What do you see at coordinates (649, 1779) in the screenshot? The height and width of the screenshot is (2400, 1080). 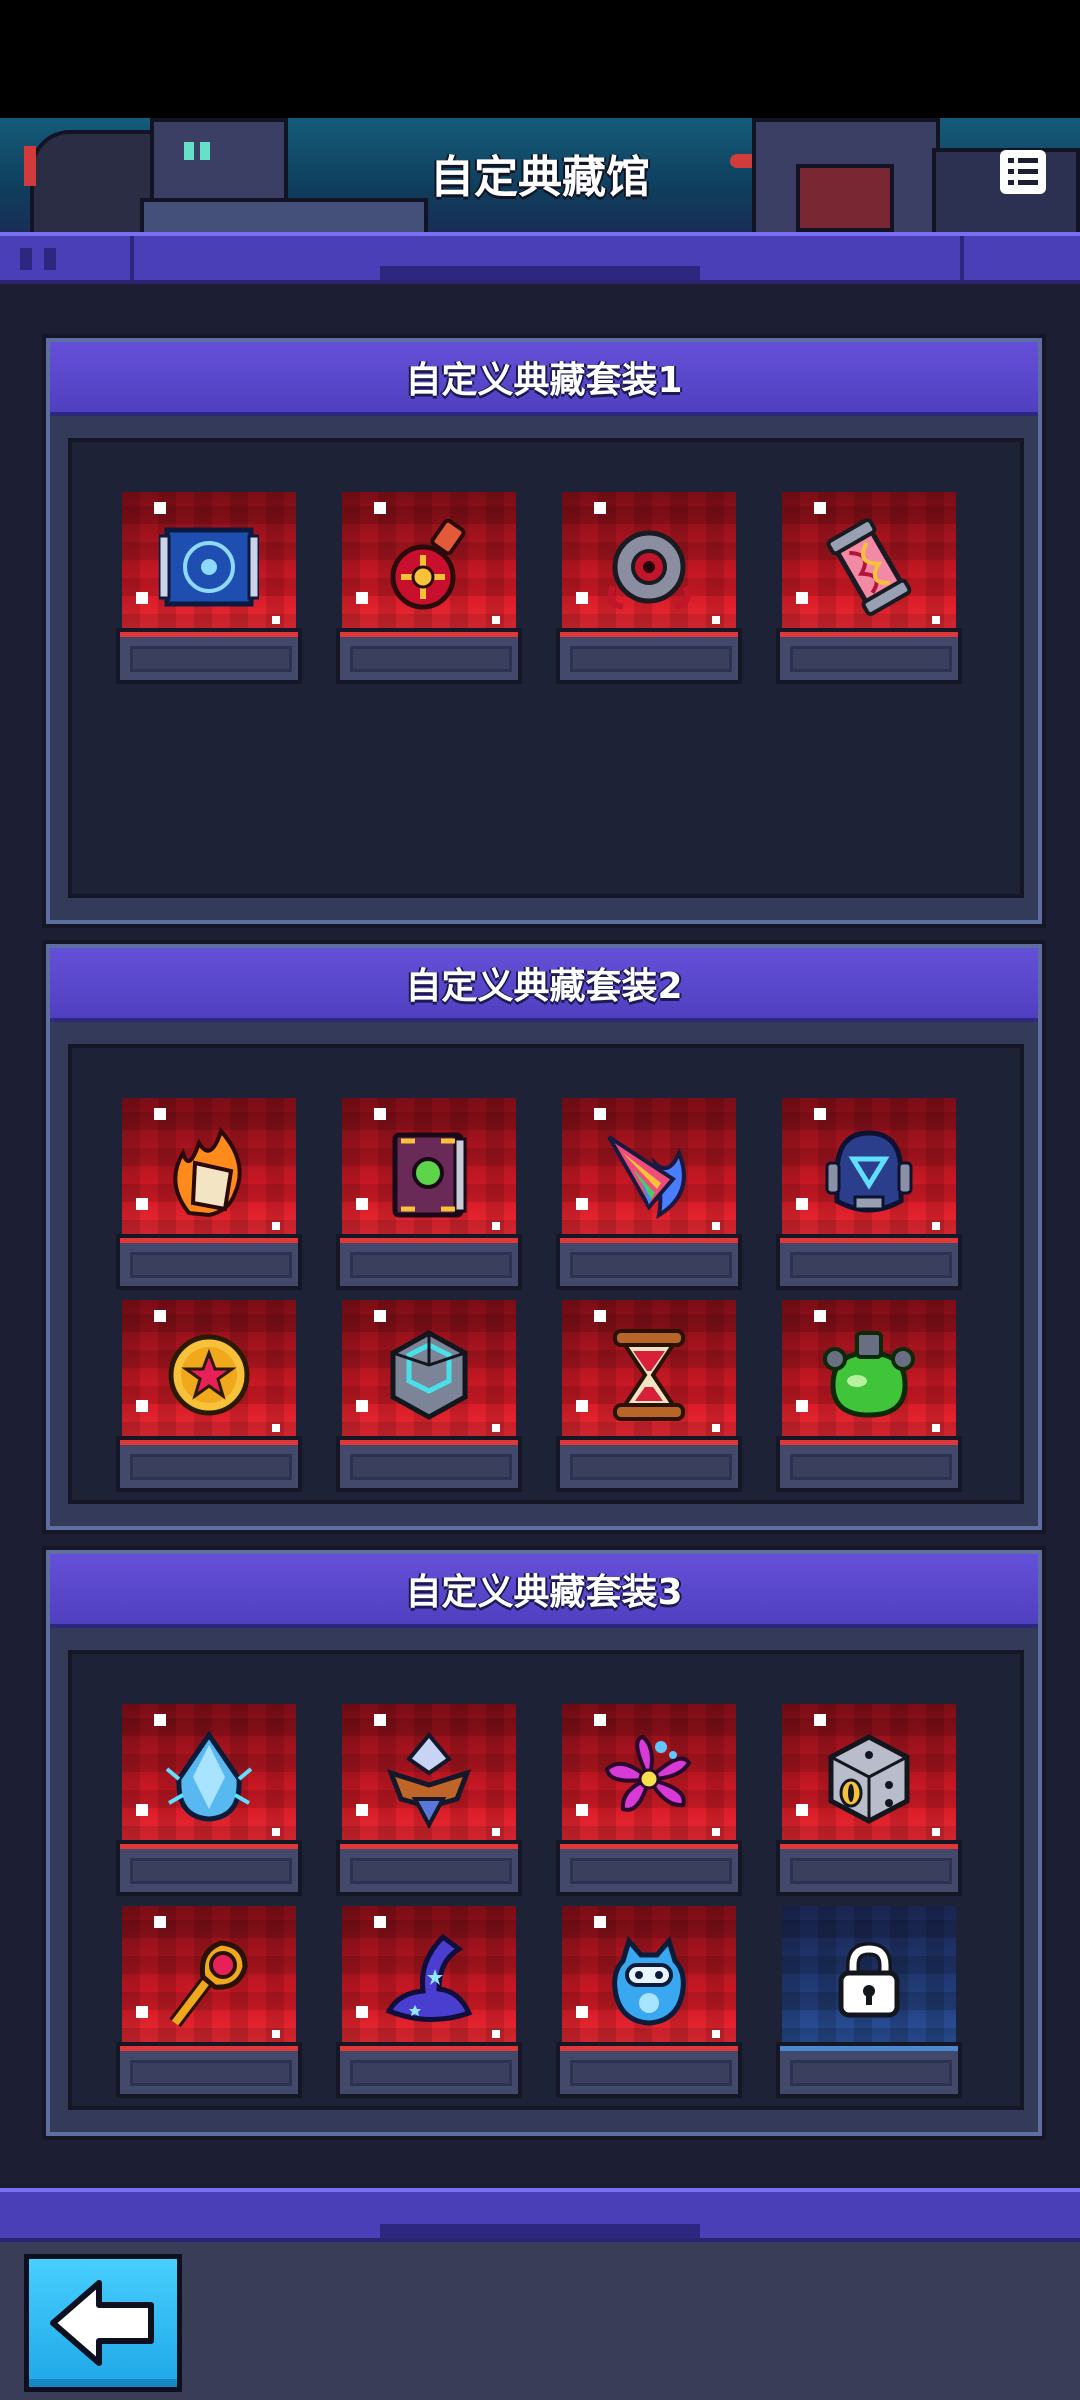 I see `magic-flower-icon` at bounding box center [649, 1779].